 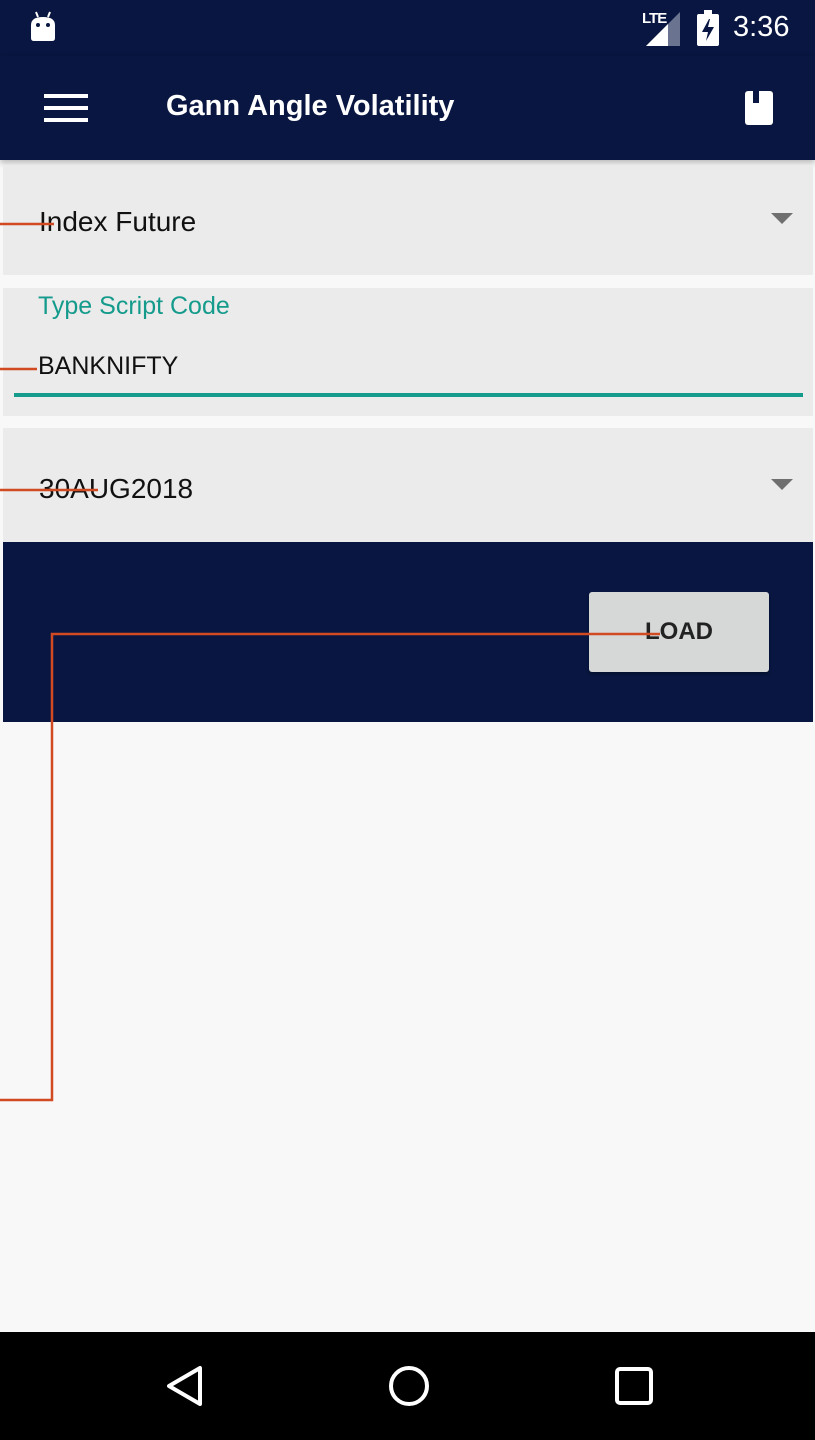 What do you see at coordinates (116, 488) in the screenshot?
I see `expiry-date-value: 30AUG2018` at bounding box center [116, 488].